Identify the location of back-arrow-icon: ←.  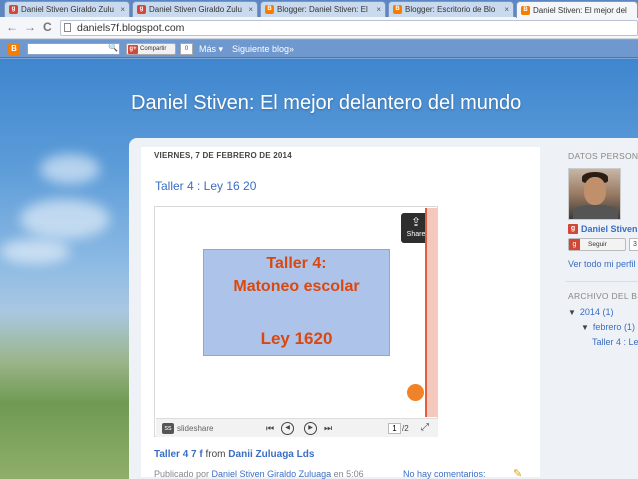
(12, 27).